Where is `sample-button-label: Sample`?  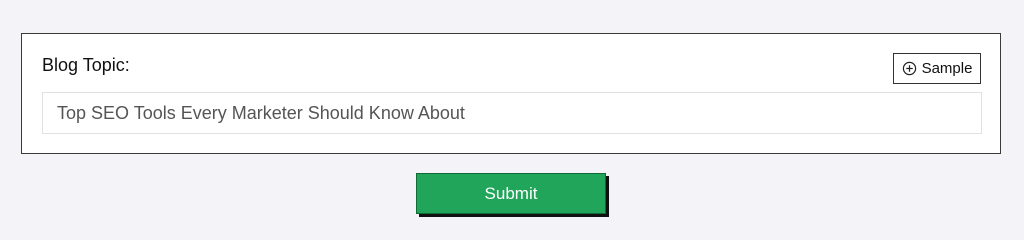
sample-button-label: Sample is located at coordinates (947, 68).